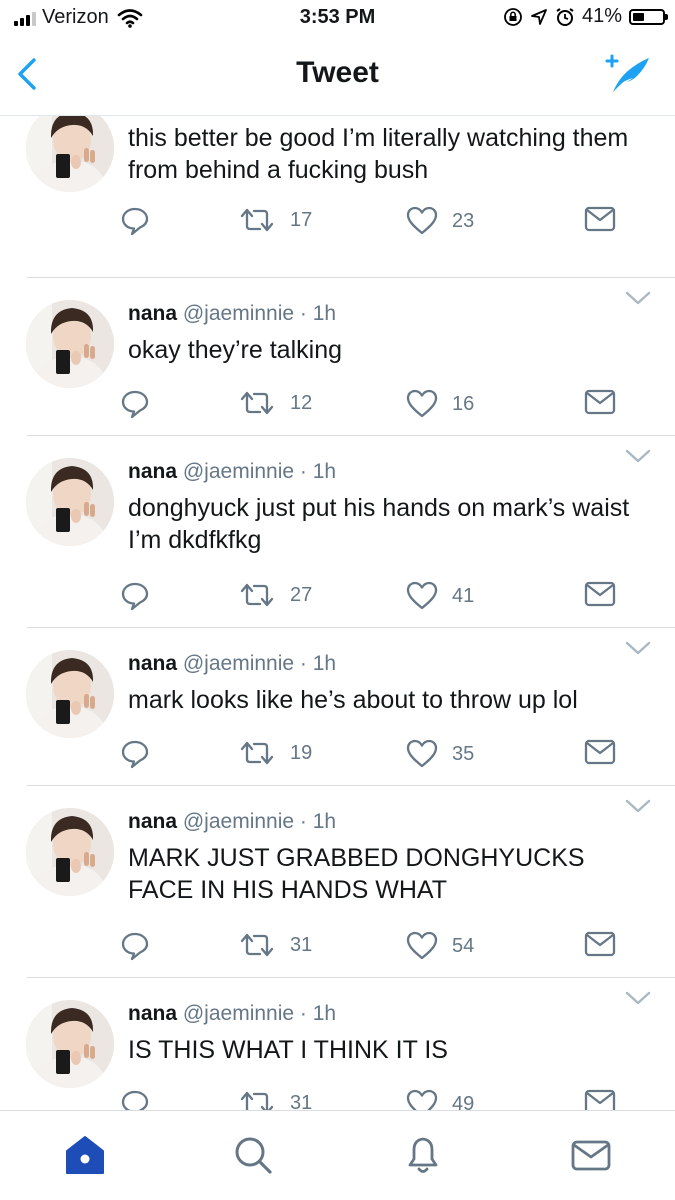  Describe the element at coordinates (337, 18) in the screenshot. I see `status-bar: Verizon 3:53 PM 41%` at that location.